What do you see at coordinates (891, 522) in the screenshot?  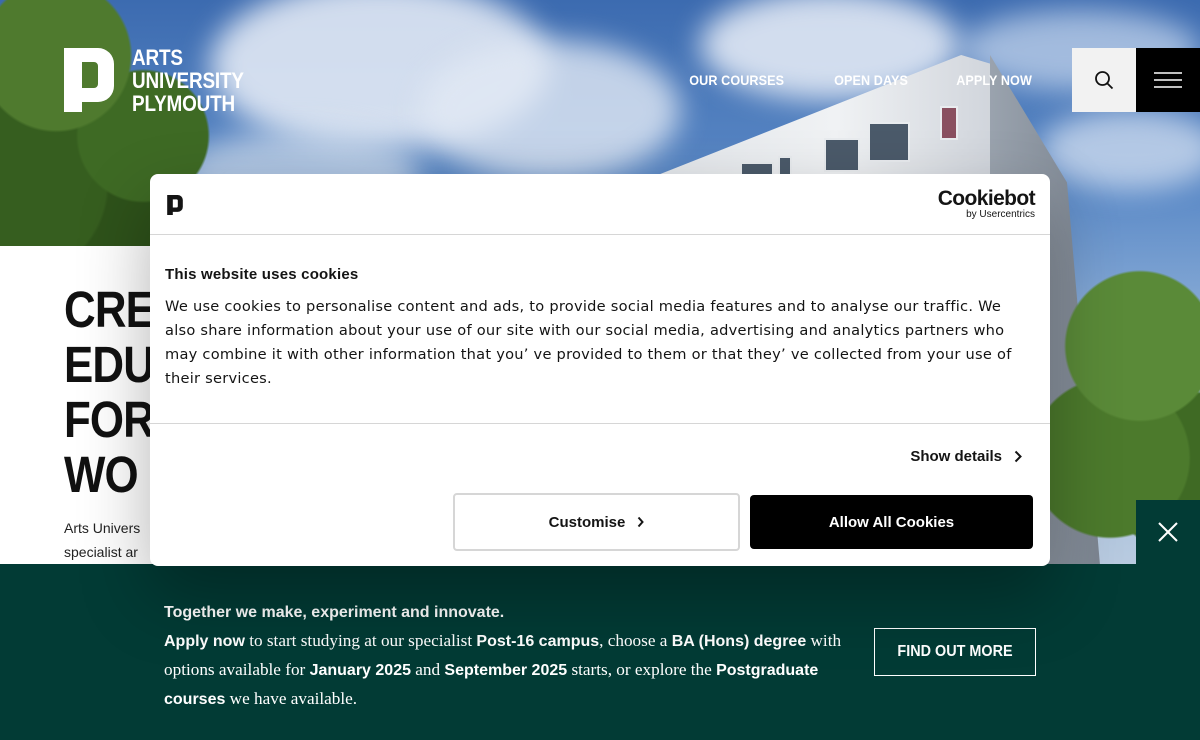 I see `allow-all-cookies-button: Allow All Cookies` at bounding box center [891, 522].